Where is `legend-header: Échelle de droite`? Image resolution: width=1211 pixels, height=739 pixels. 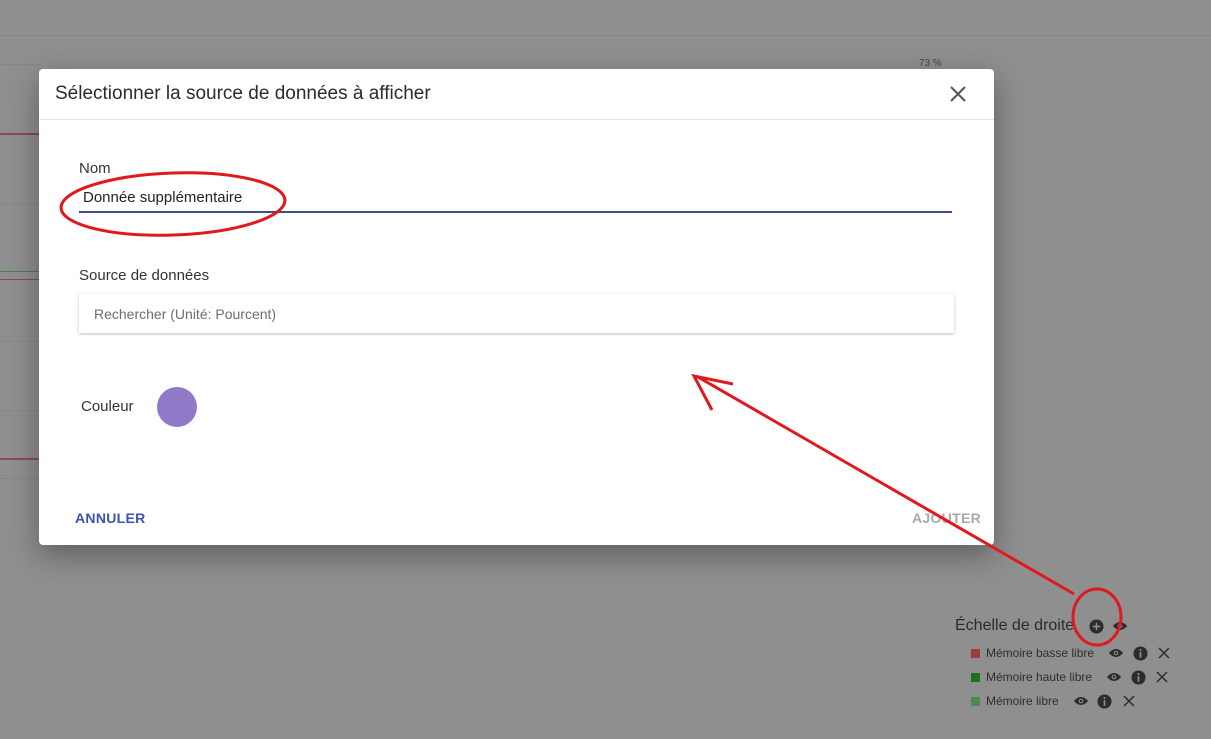
legend-header: Échelle de droite is located at coordinates (1083, 626).